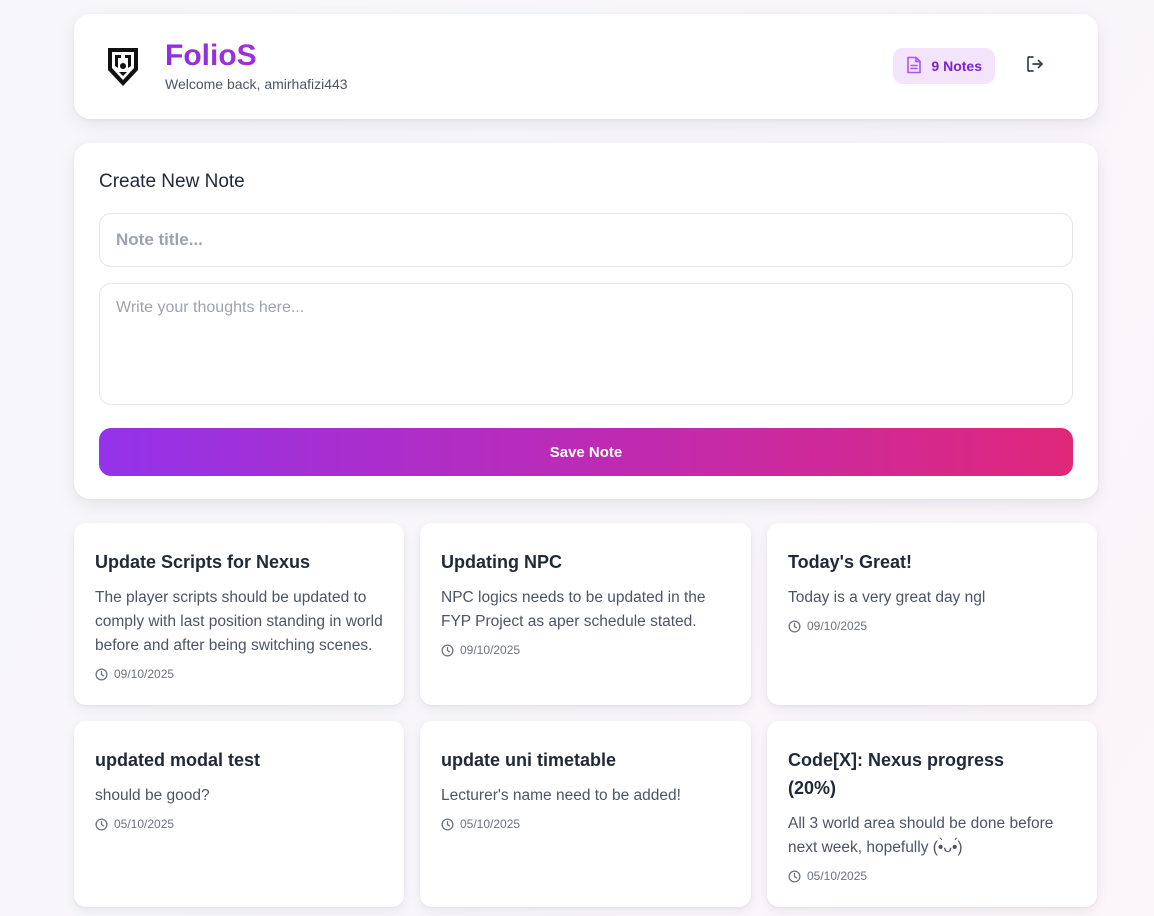 The image size is (1154, 916). I want to click on note-title: update uni timetable, so click(529, 760).